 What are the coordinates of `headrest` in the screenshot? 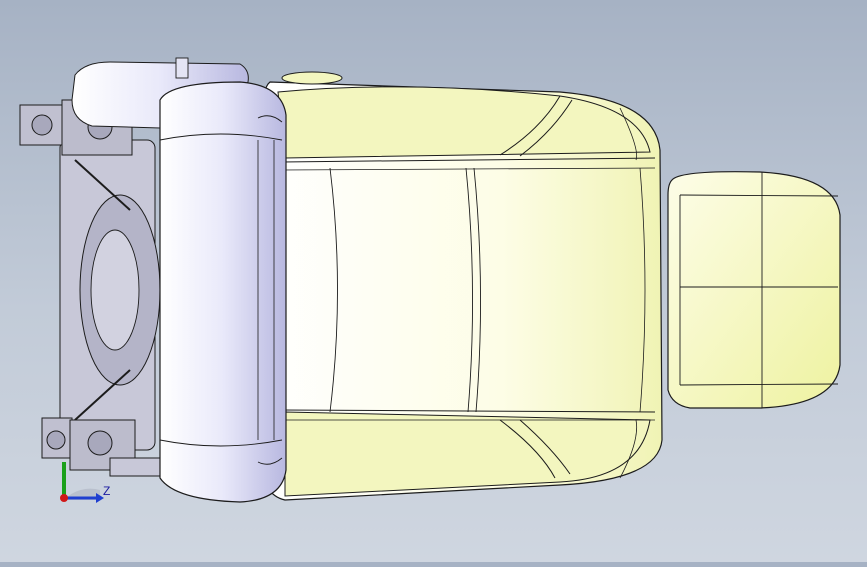 It's located at (223, 292).